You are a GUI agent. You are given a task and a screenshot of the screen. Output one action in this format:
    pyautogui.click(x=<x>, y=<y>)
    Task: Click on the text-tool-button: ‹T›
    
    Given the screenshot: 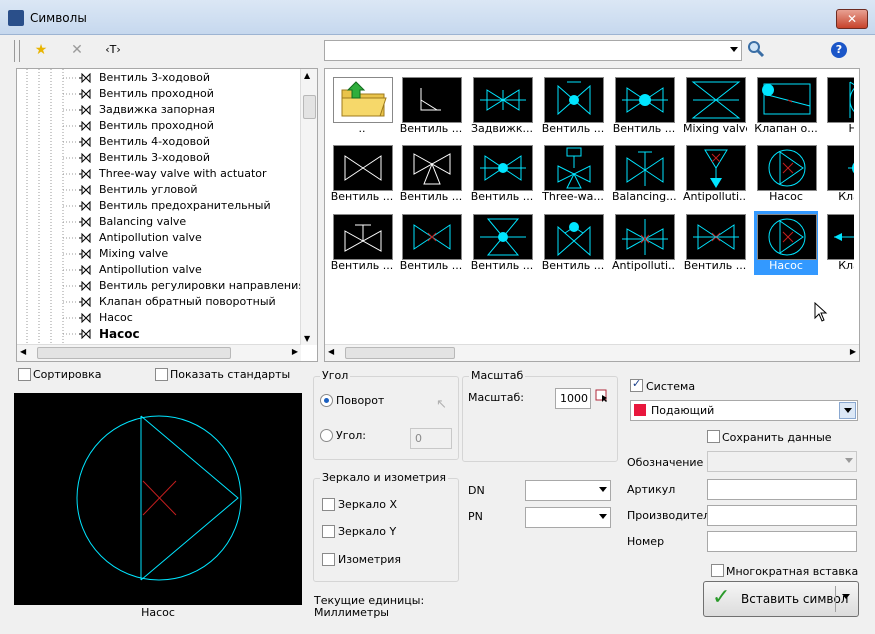 What is the action you would take?
    pyautogui.click(x=113, y=50)
    